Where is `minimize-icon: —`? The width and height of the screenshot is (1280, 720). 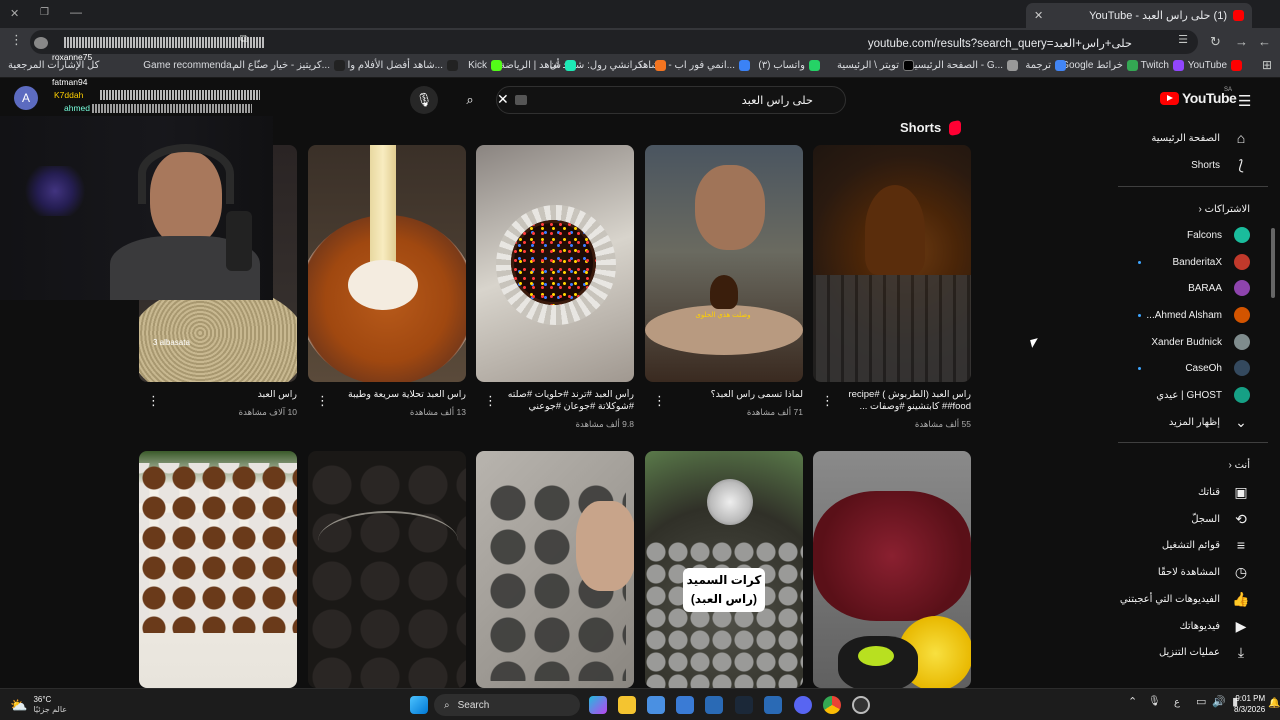
minimize-icon: — is located at coordinates (76, 12).